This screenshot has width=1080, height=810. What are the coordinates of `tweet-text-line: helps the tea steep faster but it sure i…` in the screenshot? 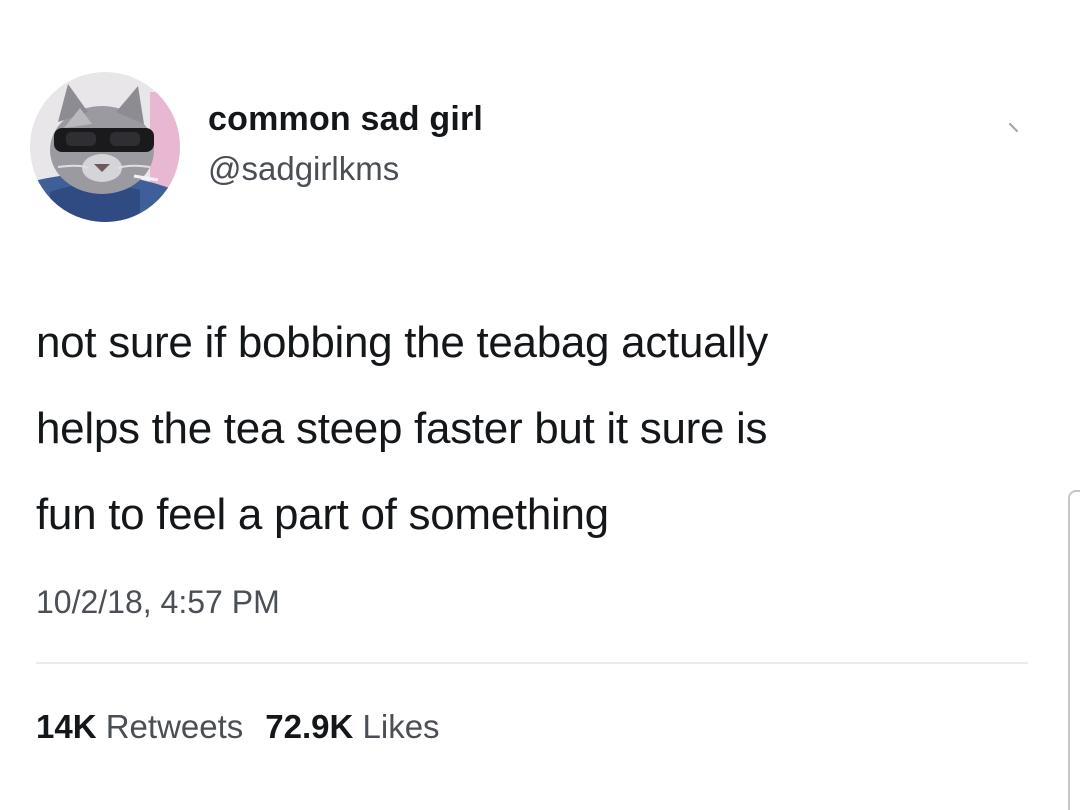 It's located at (402, 428).